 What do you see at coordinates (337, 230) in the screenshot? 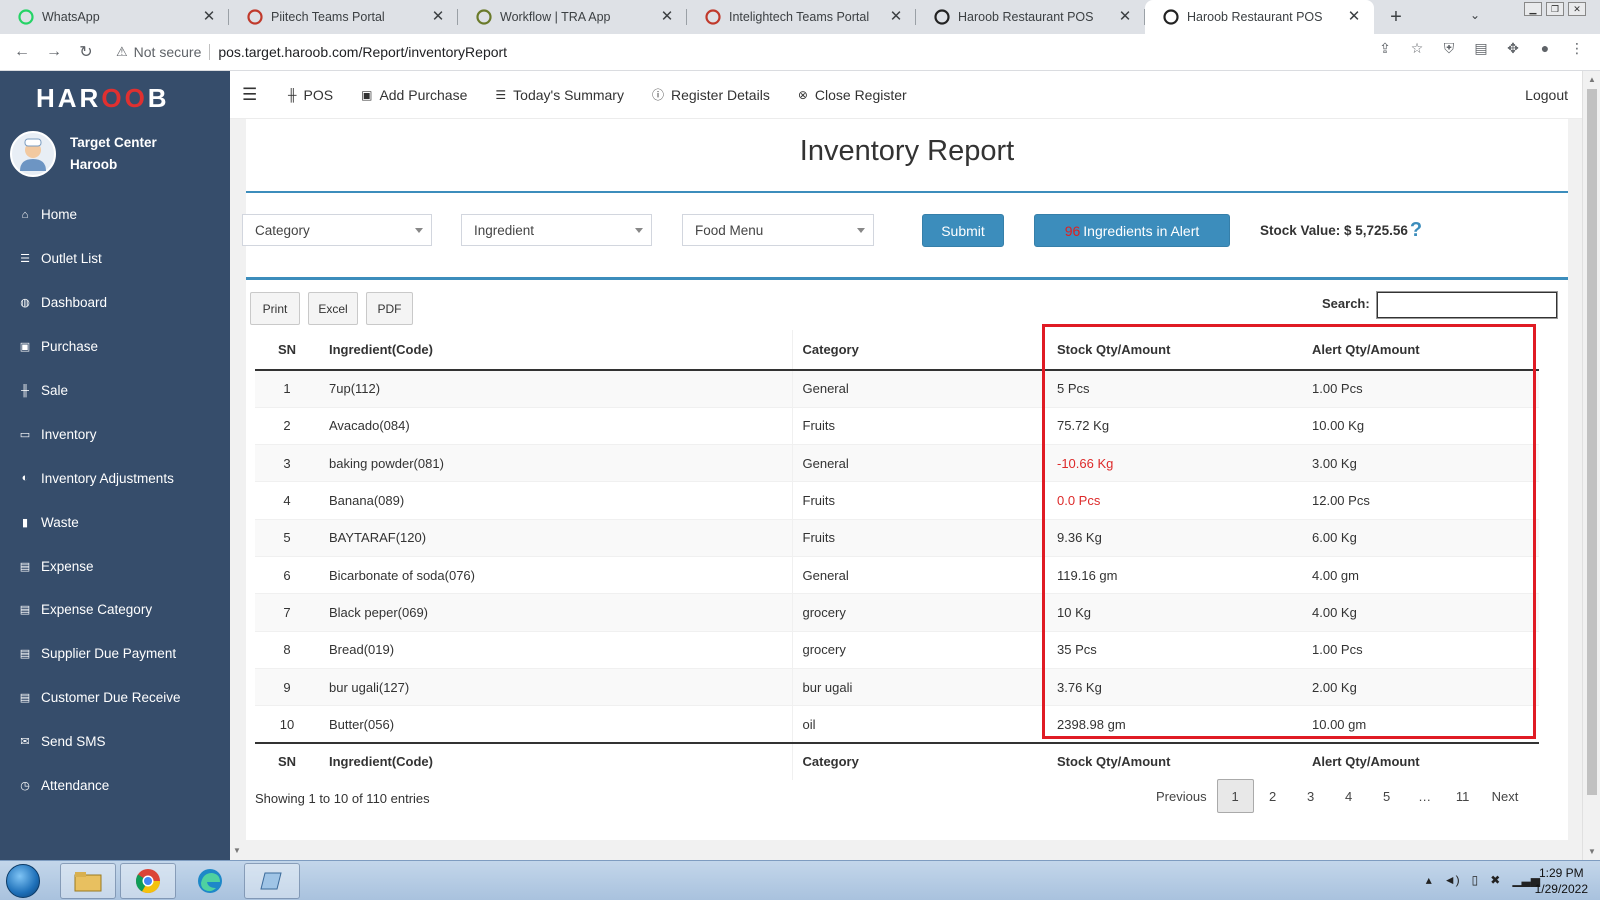
I see `category-select: Category` at bounding box center [337, 230].